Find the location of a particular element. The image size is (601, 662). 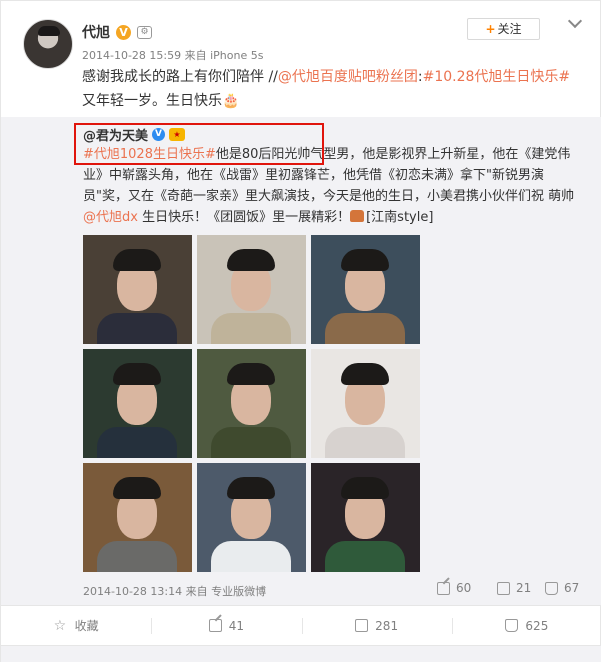

post-text-prefix: 感谢我成长的路上有你们陪伴 // is located at coordinates (180, 77).